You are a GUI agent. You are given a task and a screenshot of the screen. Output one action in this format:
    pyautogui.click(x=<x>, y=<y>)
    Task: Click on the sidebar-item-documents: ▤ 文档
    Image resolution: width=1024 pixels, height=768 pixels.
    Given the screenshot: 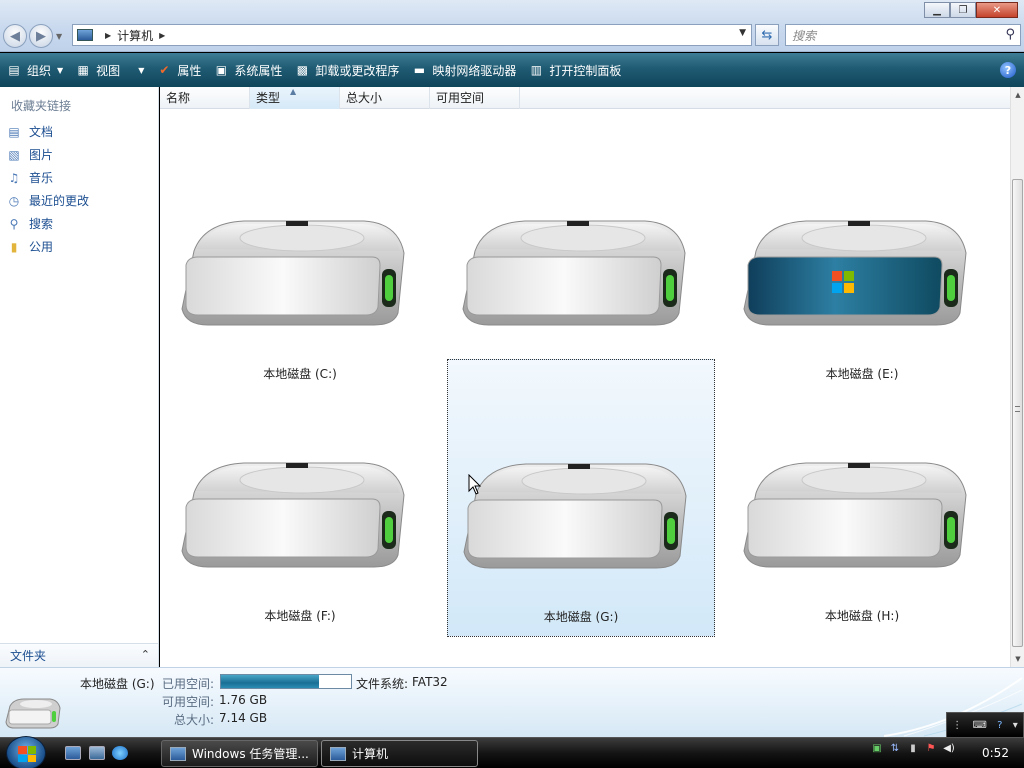 What is the action you would take?
    pyautogui.click(x=29, y=131)
    